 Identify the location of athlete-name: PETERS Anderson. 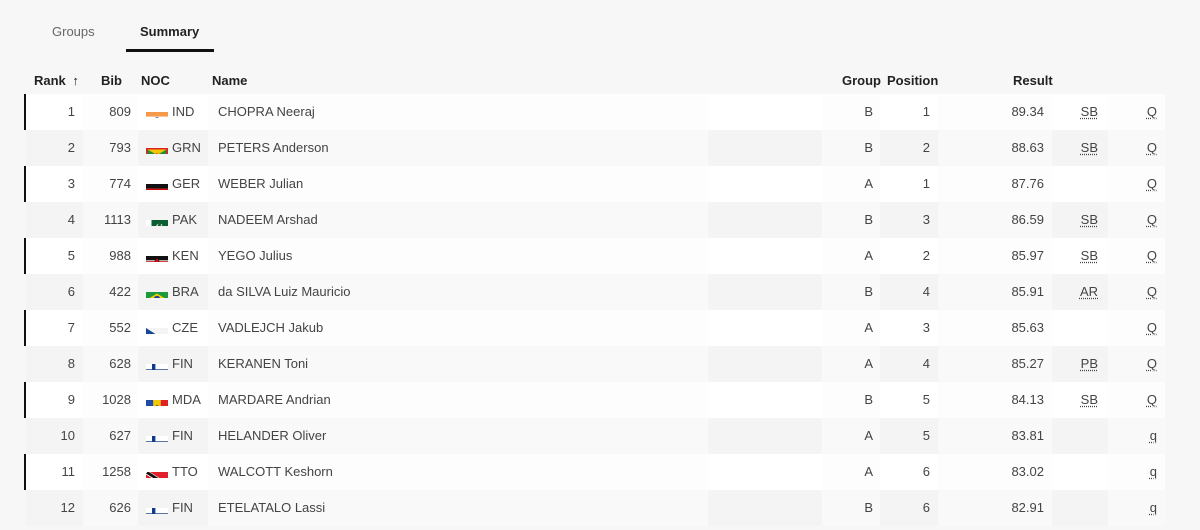
(458, 148).